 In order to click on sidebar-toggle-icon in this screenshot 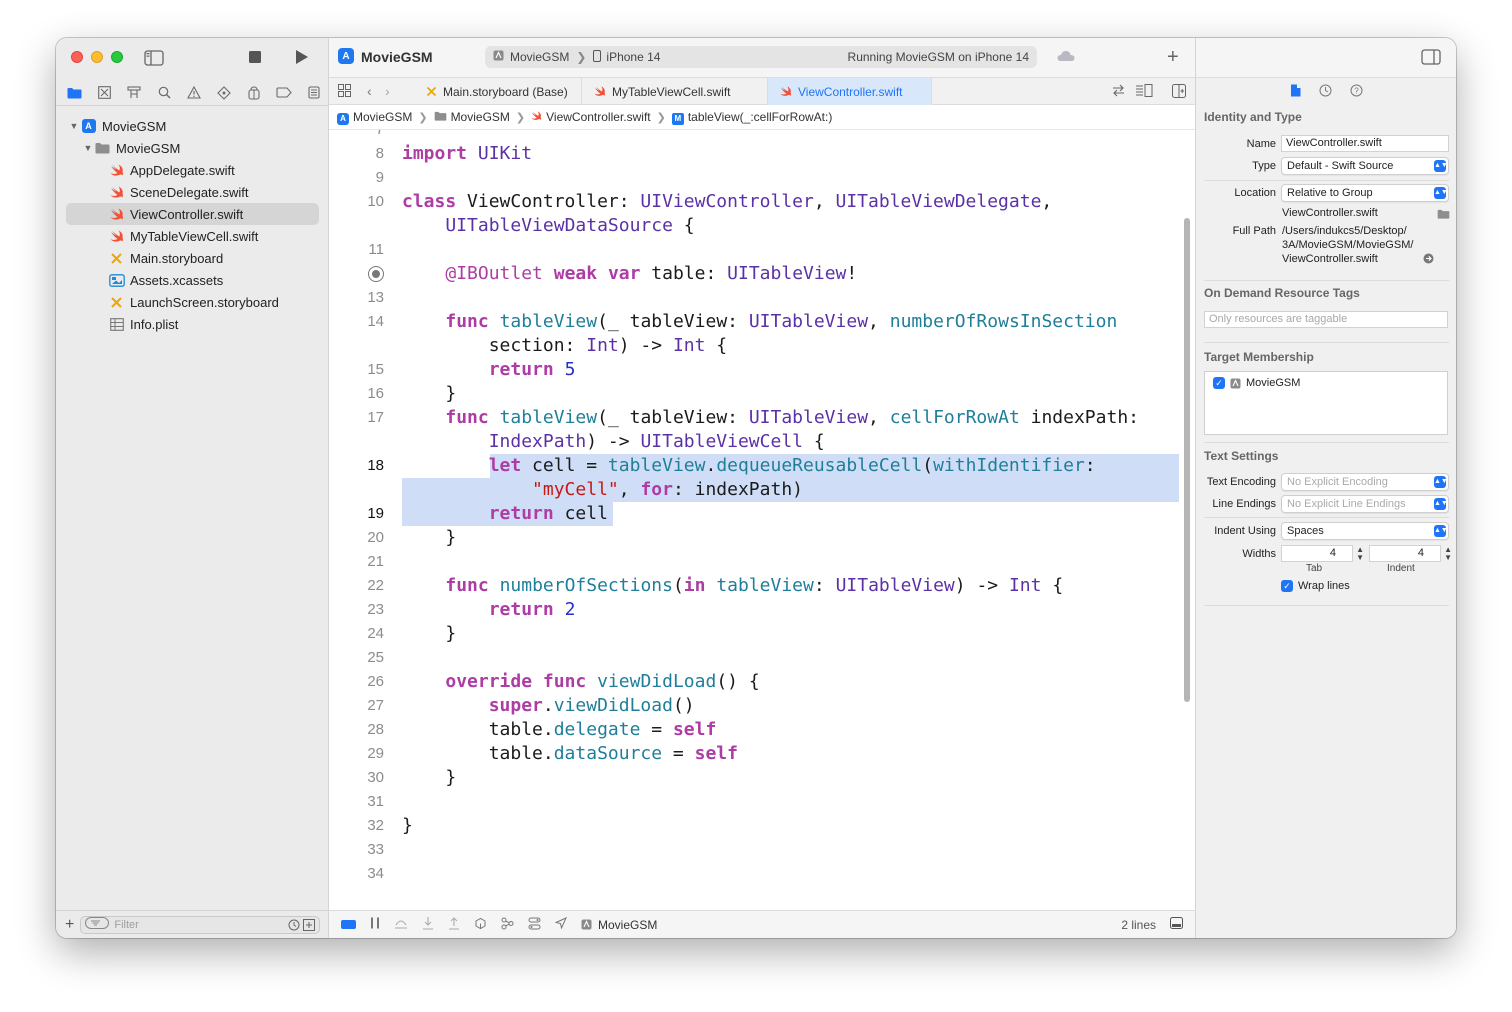, I will do `click(154, 59)`.